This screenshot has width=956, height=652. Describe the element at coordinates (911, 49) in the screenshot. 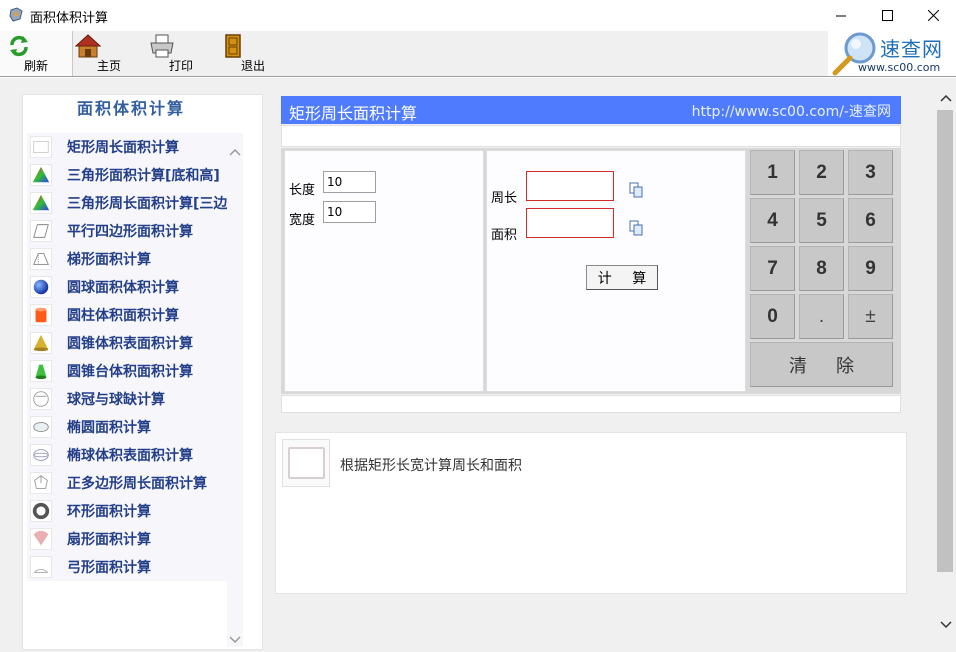

I see `brand-name: 速查网` at that location.